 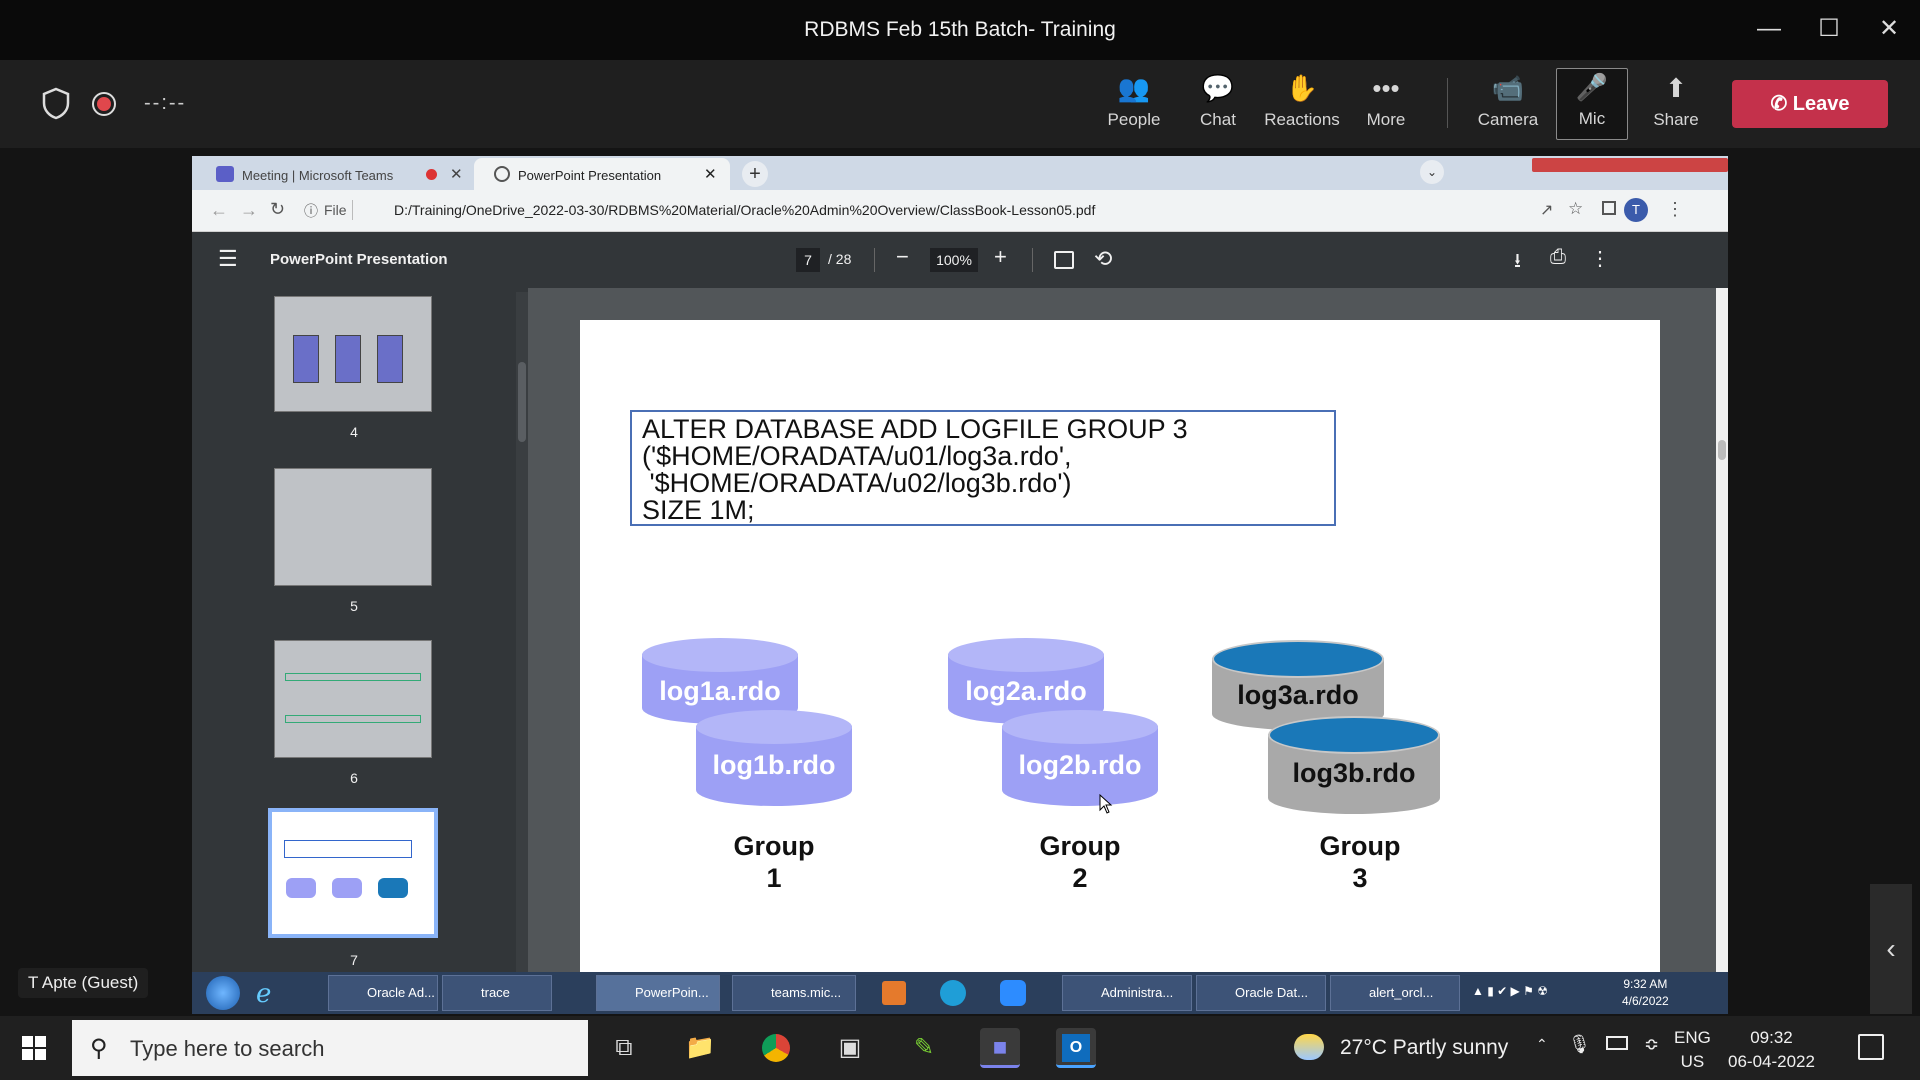 What do you see at coordinates (335, 210) in the screenshot?
I see `url-scheme: File` at bounding box center [335, 210].